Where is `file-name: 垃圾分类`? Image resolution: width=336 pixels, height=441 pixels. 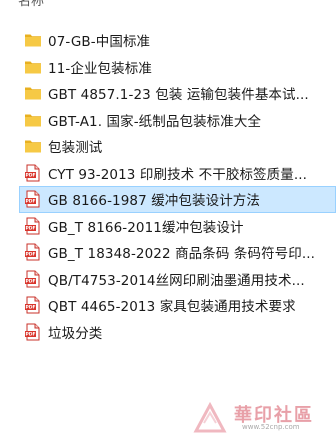
file-name: 垃圾分类 is located at coordinates (75, 333).